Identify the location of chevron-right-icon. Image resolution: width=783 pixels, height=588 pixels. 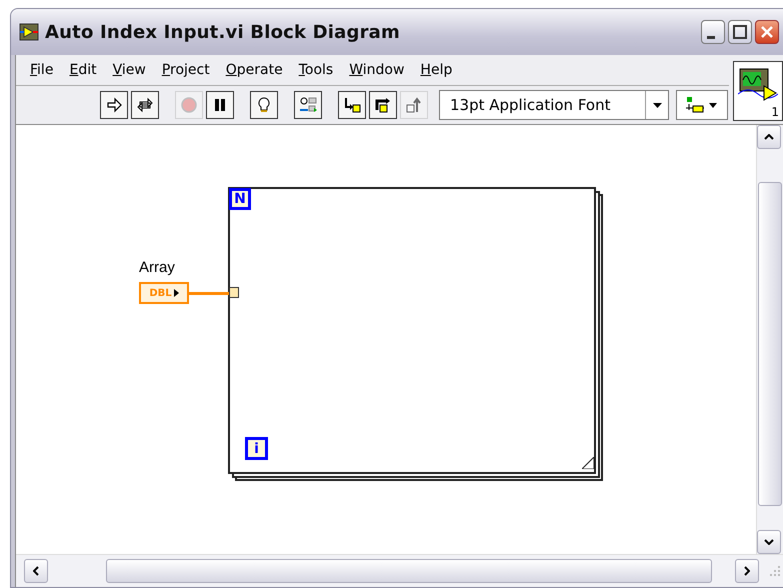
(747, 571).